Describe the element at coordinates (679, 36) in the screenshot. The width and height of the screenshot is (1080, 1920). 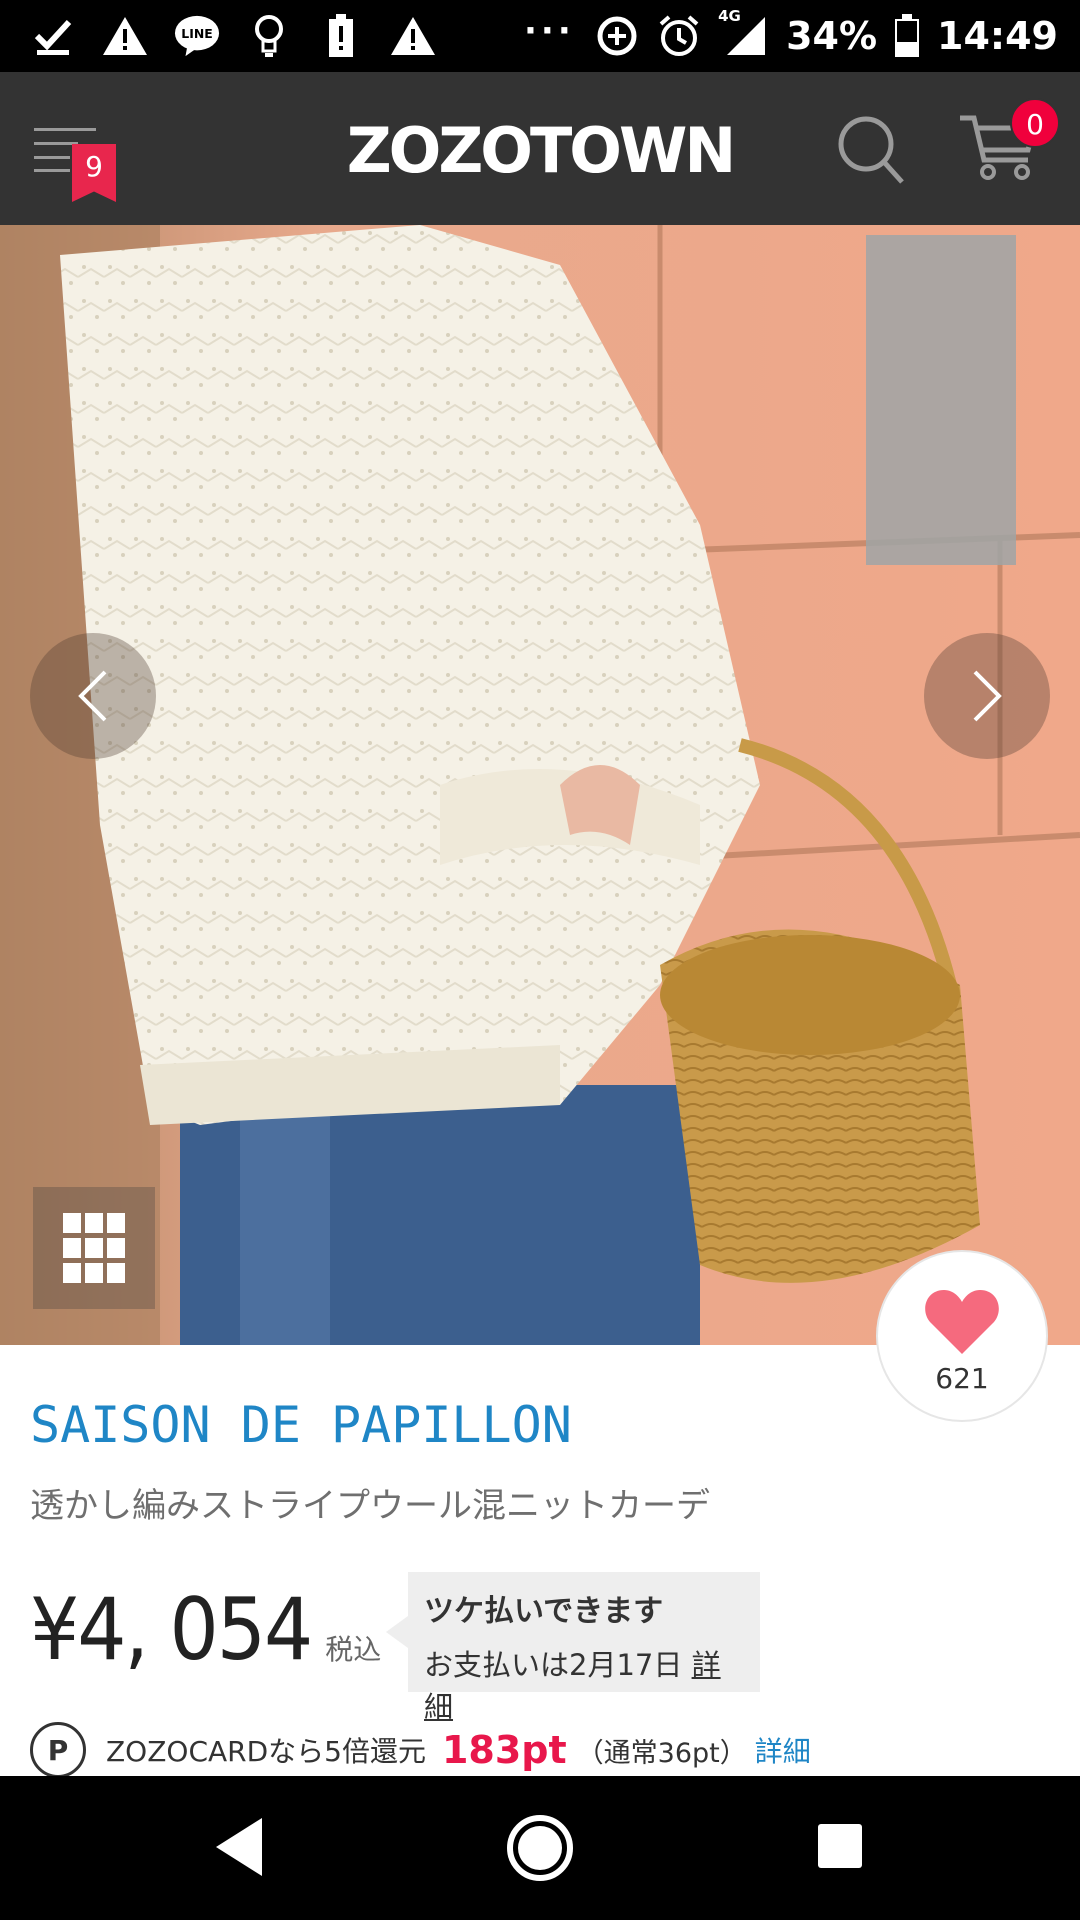
I see `alarm-icon` at that location.